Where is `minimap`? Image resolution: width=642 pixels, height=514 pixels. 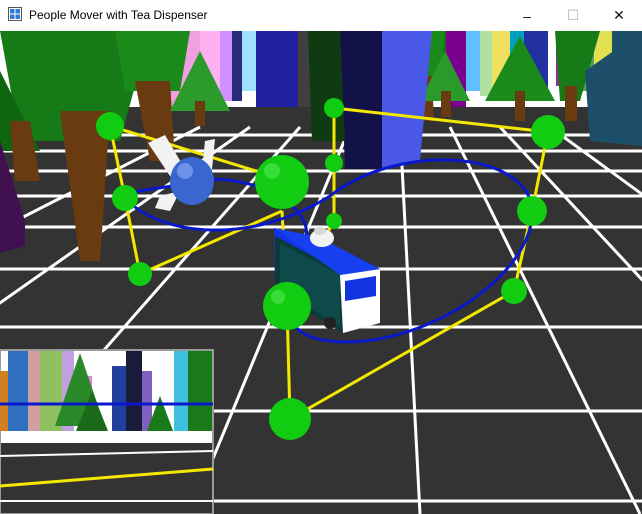
minimap is located at coordinates (107, 431).